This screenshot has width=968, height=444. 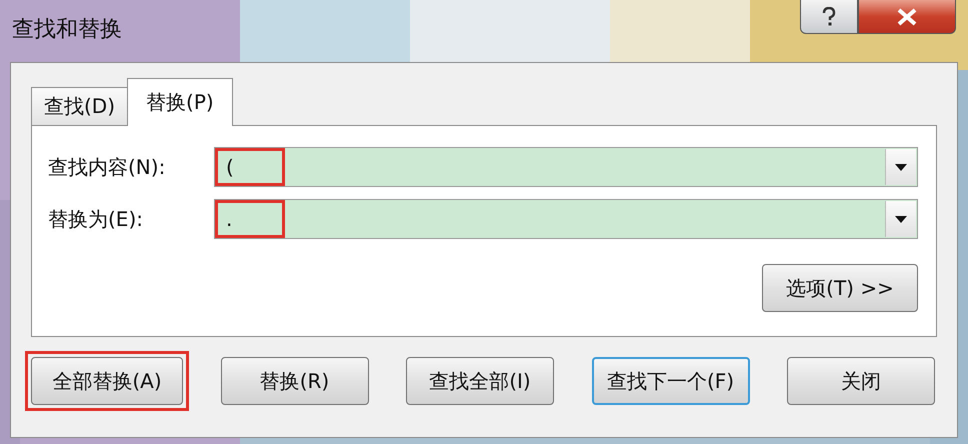 What do you see at coordinates (107, 381) in the screenshot?
I see `dialog-button: 全部替换(A)` at bounding box center [107, 381].